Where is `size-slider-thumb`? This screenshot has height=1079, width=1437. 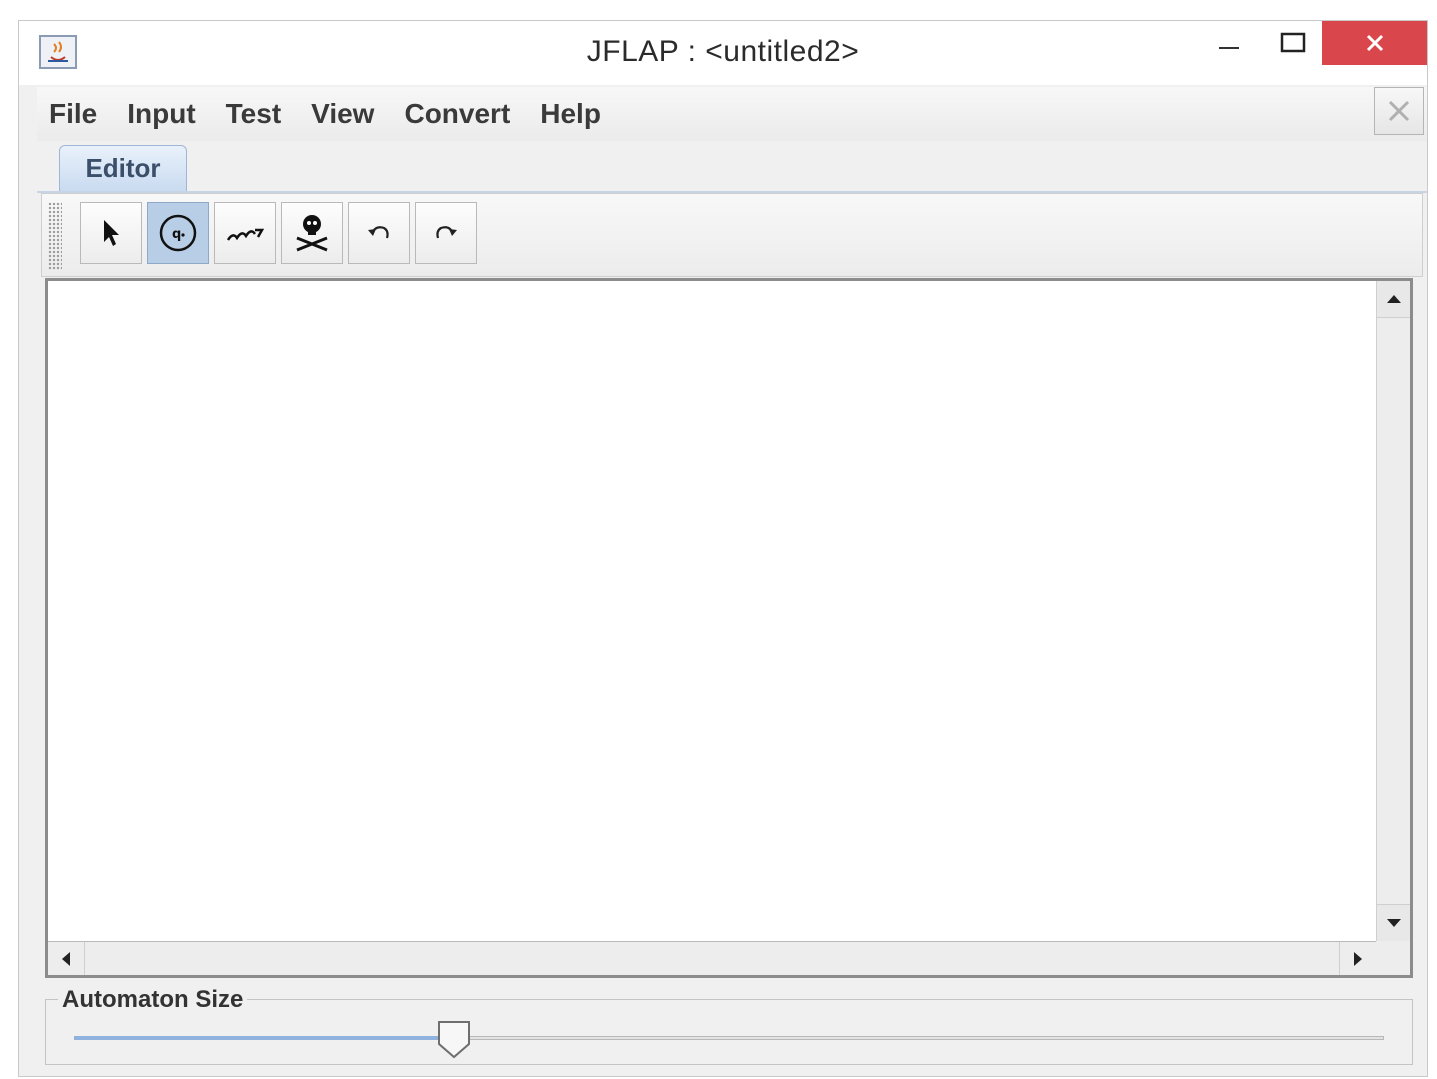
size-slider-thumb is located at coordinates (454, 1040).